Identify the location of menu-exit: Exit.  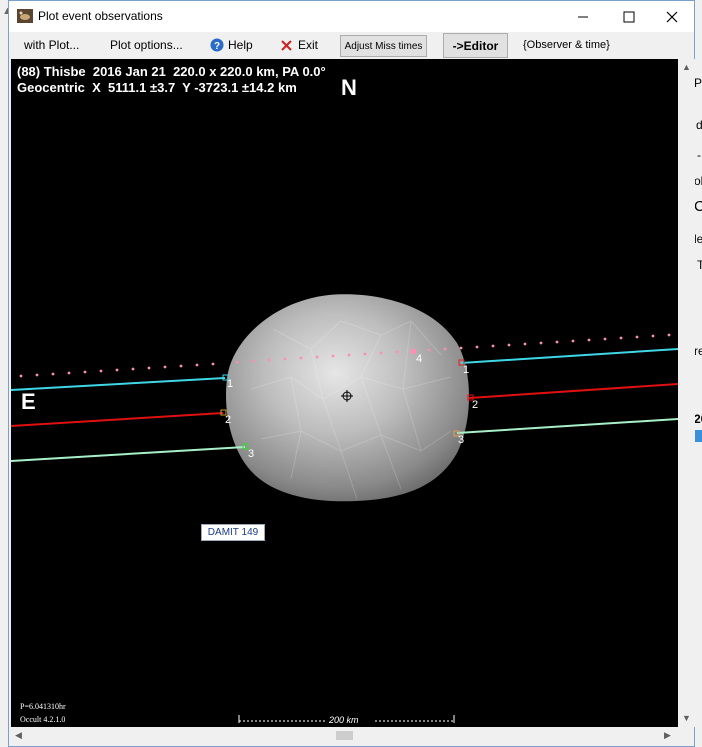
(299, 45).